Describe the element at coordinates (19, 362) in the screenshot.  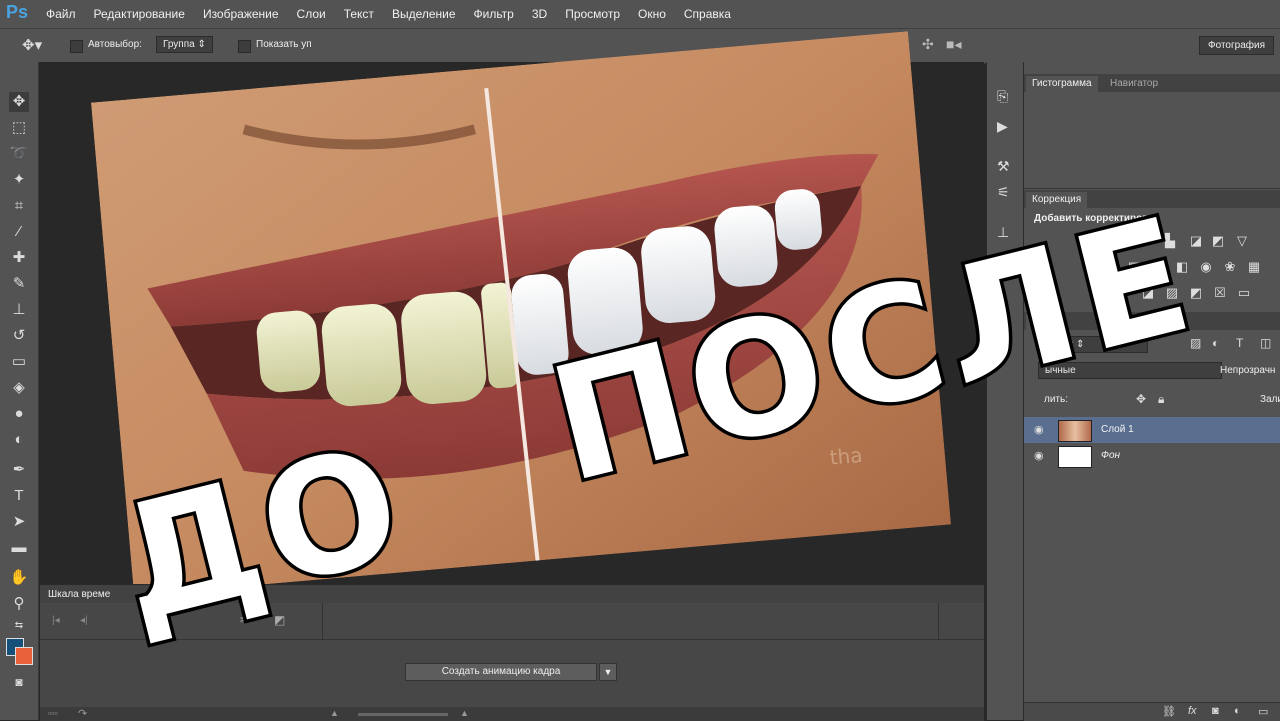
I see `eraser-tool-icon: ▭` at that location.